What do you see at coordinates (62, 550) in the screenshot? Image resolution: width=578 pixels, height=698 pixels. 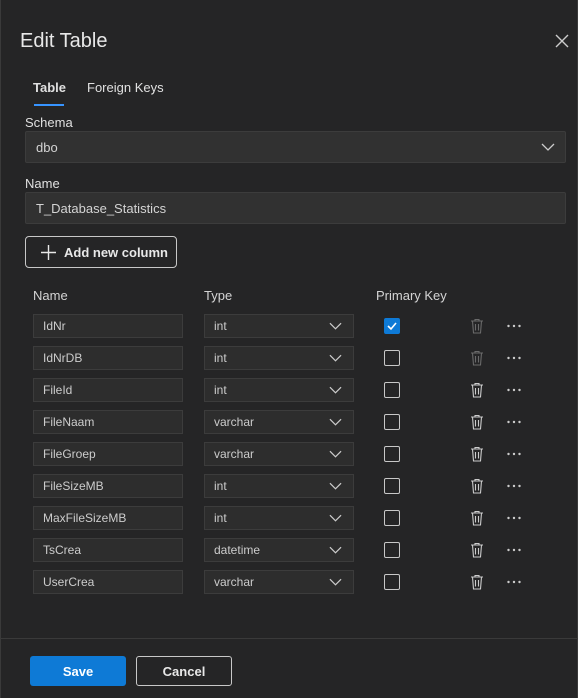 I see `column-name-value: TsCrea` at bounding box center [62, 550].